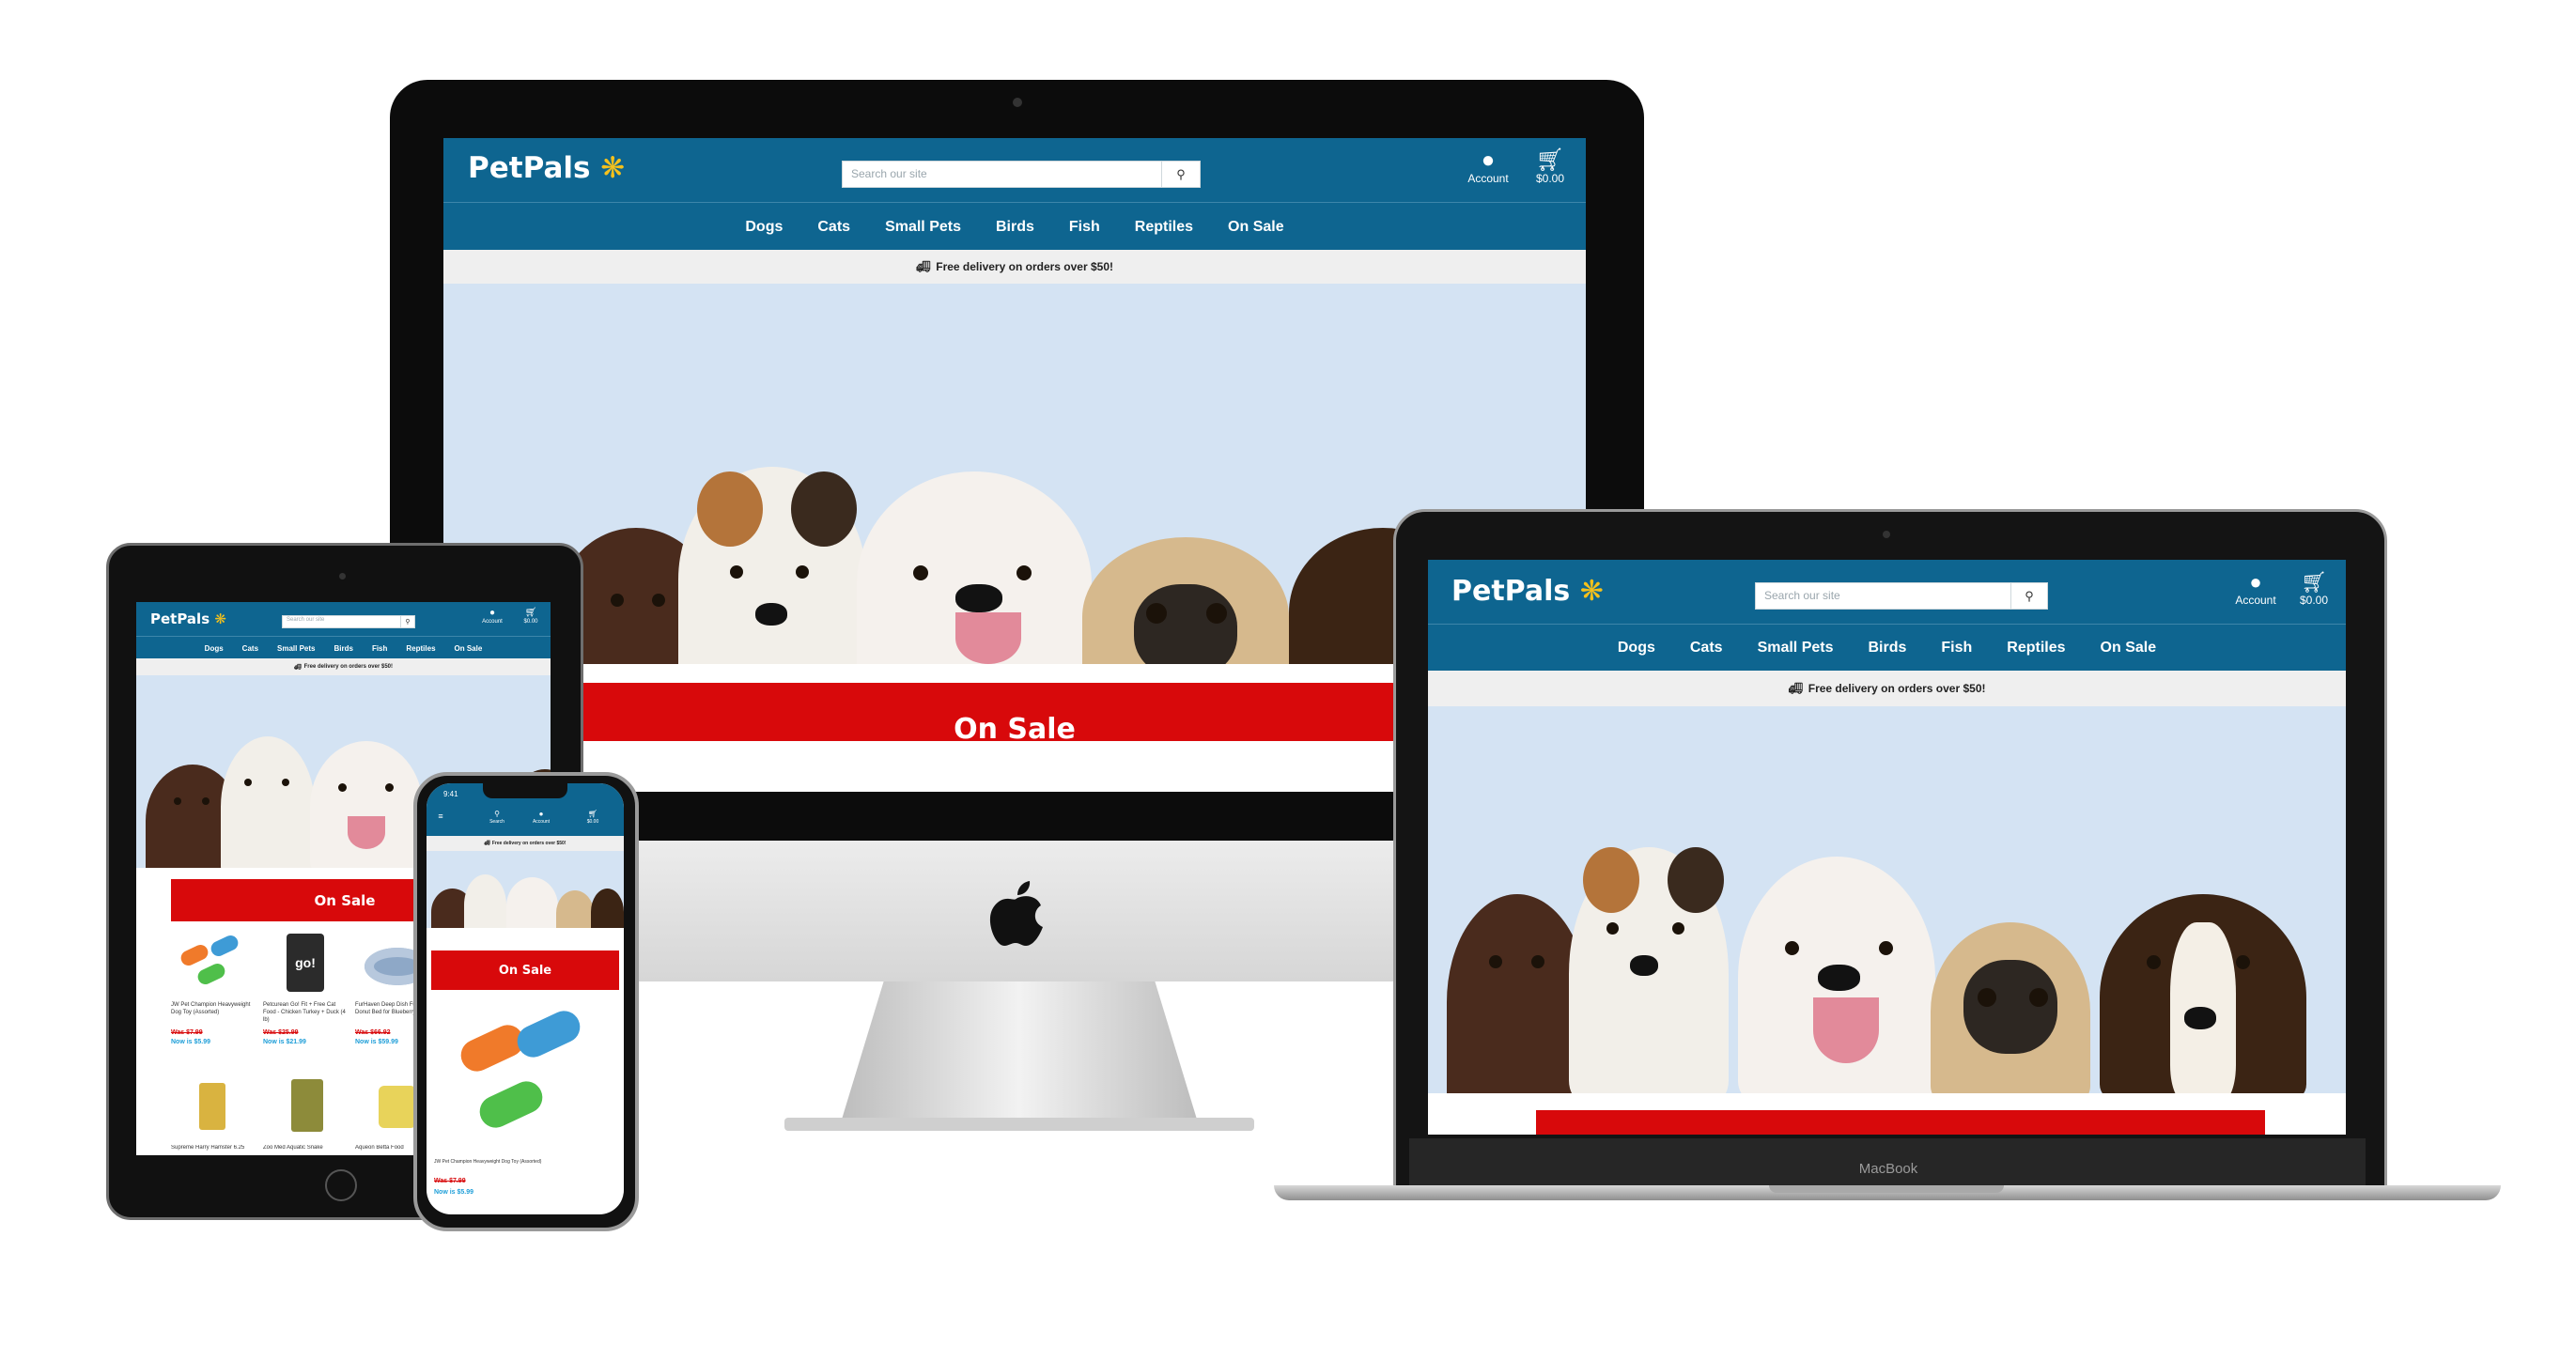  I want to click on macbook-camera, so click(1886, 535).